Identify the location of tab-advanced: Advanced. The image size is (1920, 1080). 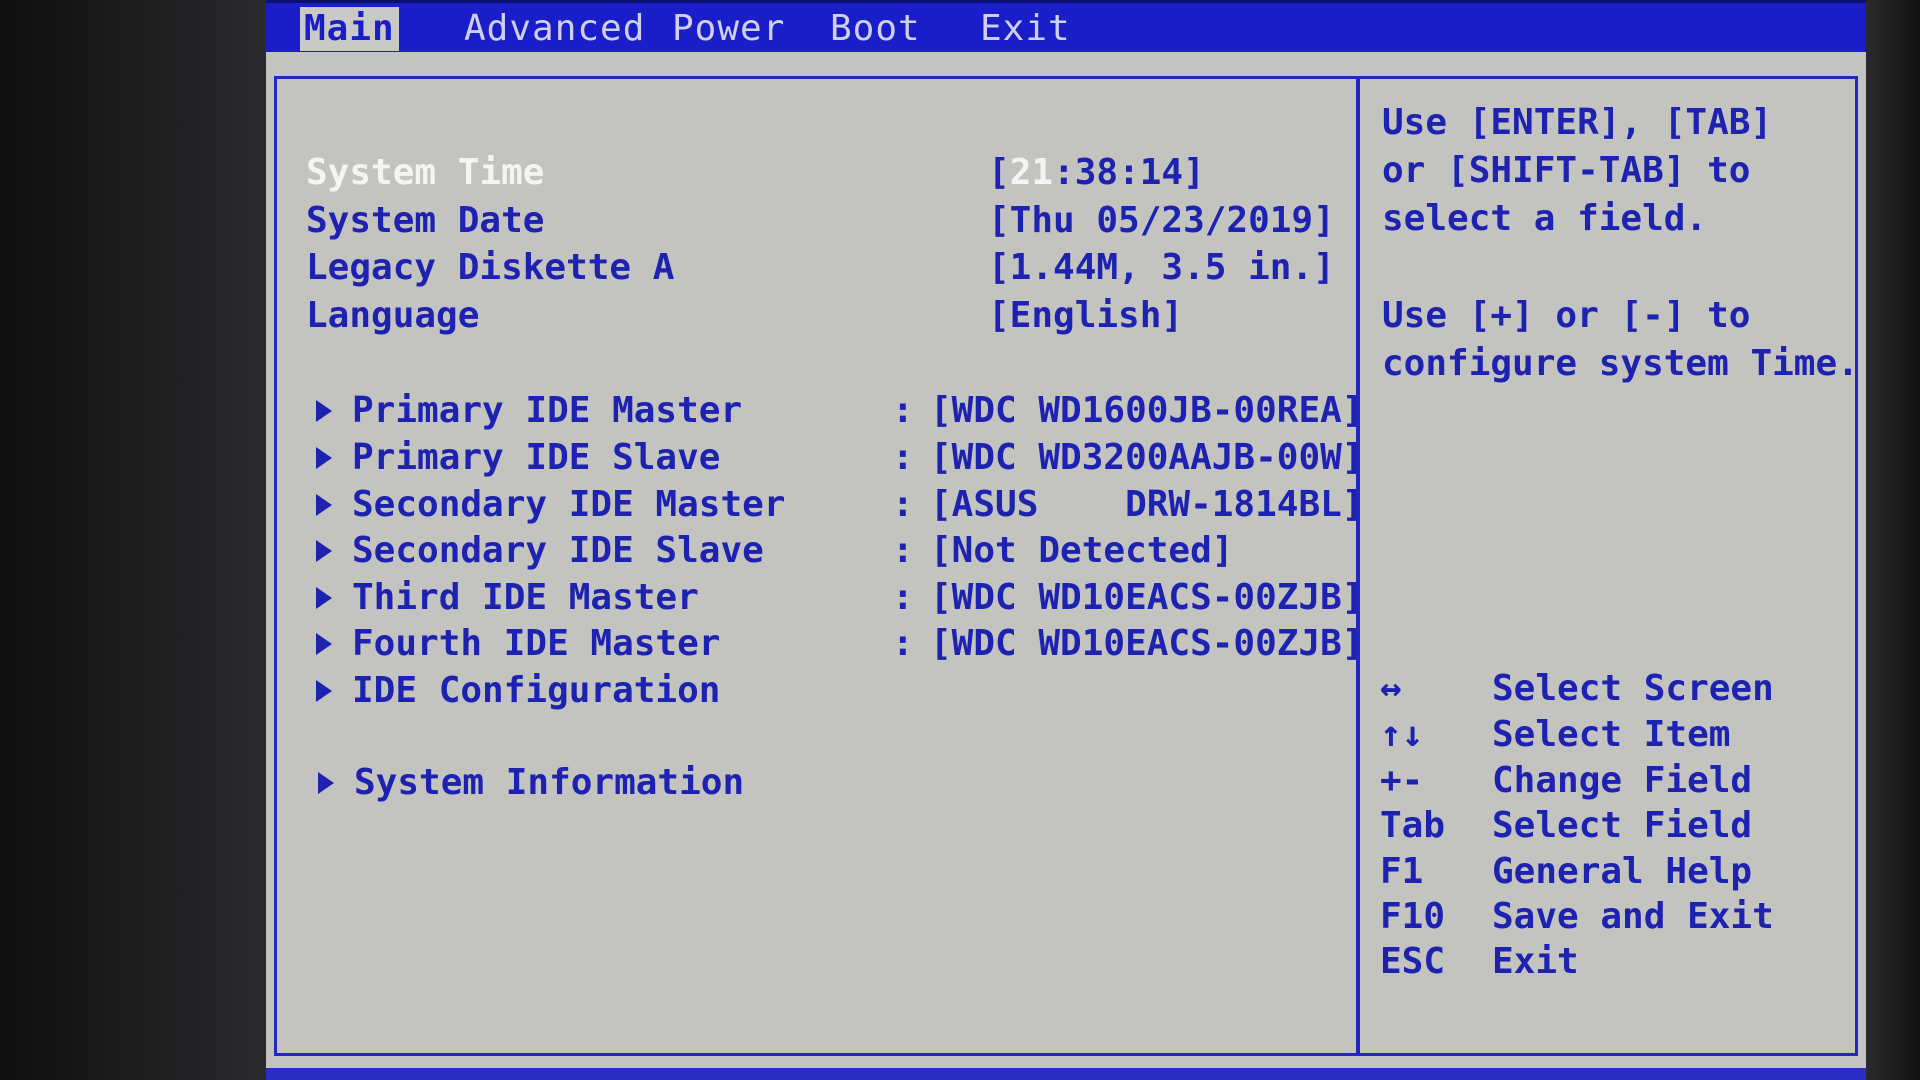
(554, 29).